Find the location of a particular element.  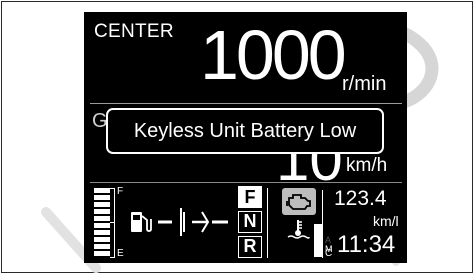

lower-divider is located at coordinates (246, 182).